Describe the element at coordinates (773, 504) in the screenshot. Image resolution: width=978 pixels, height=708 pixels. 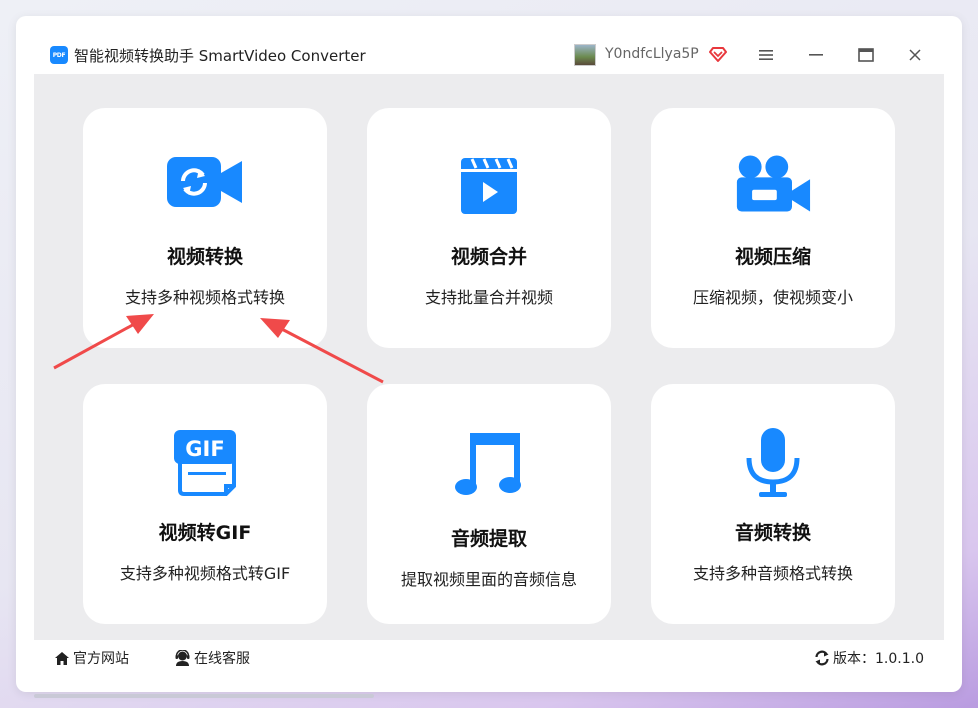
I see `card-audio-convert: 音频转换 支持多种音频格式转换` at that location.